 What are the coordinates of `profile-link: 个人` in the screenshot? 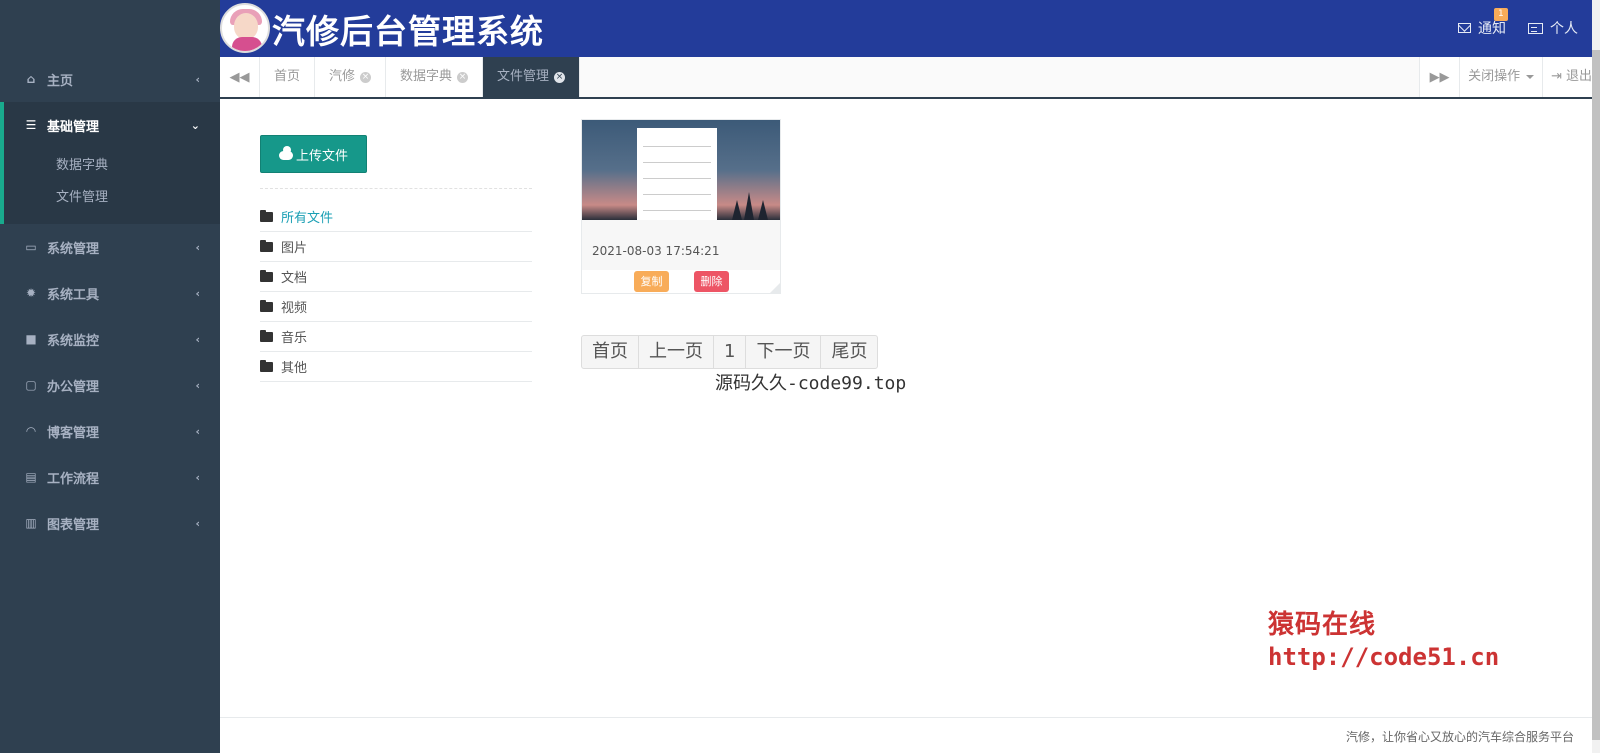 It's located at (1553, 28).